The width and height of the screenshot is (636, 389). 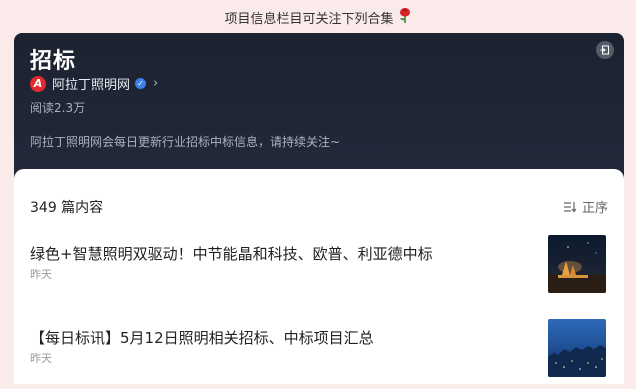 I want to click on page-title: 招标, so click(x=53, y=61).